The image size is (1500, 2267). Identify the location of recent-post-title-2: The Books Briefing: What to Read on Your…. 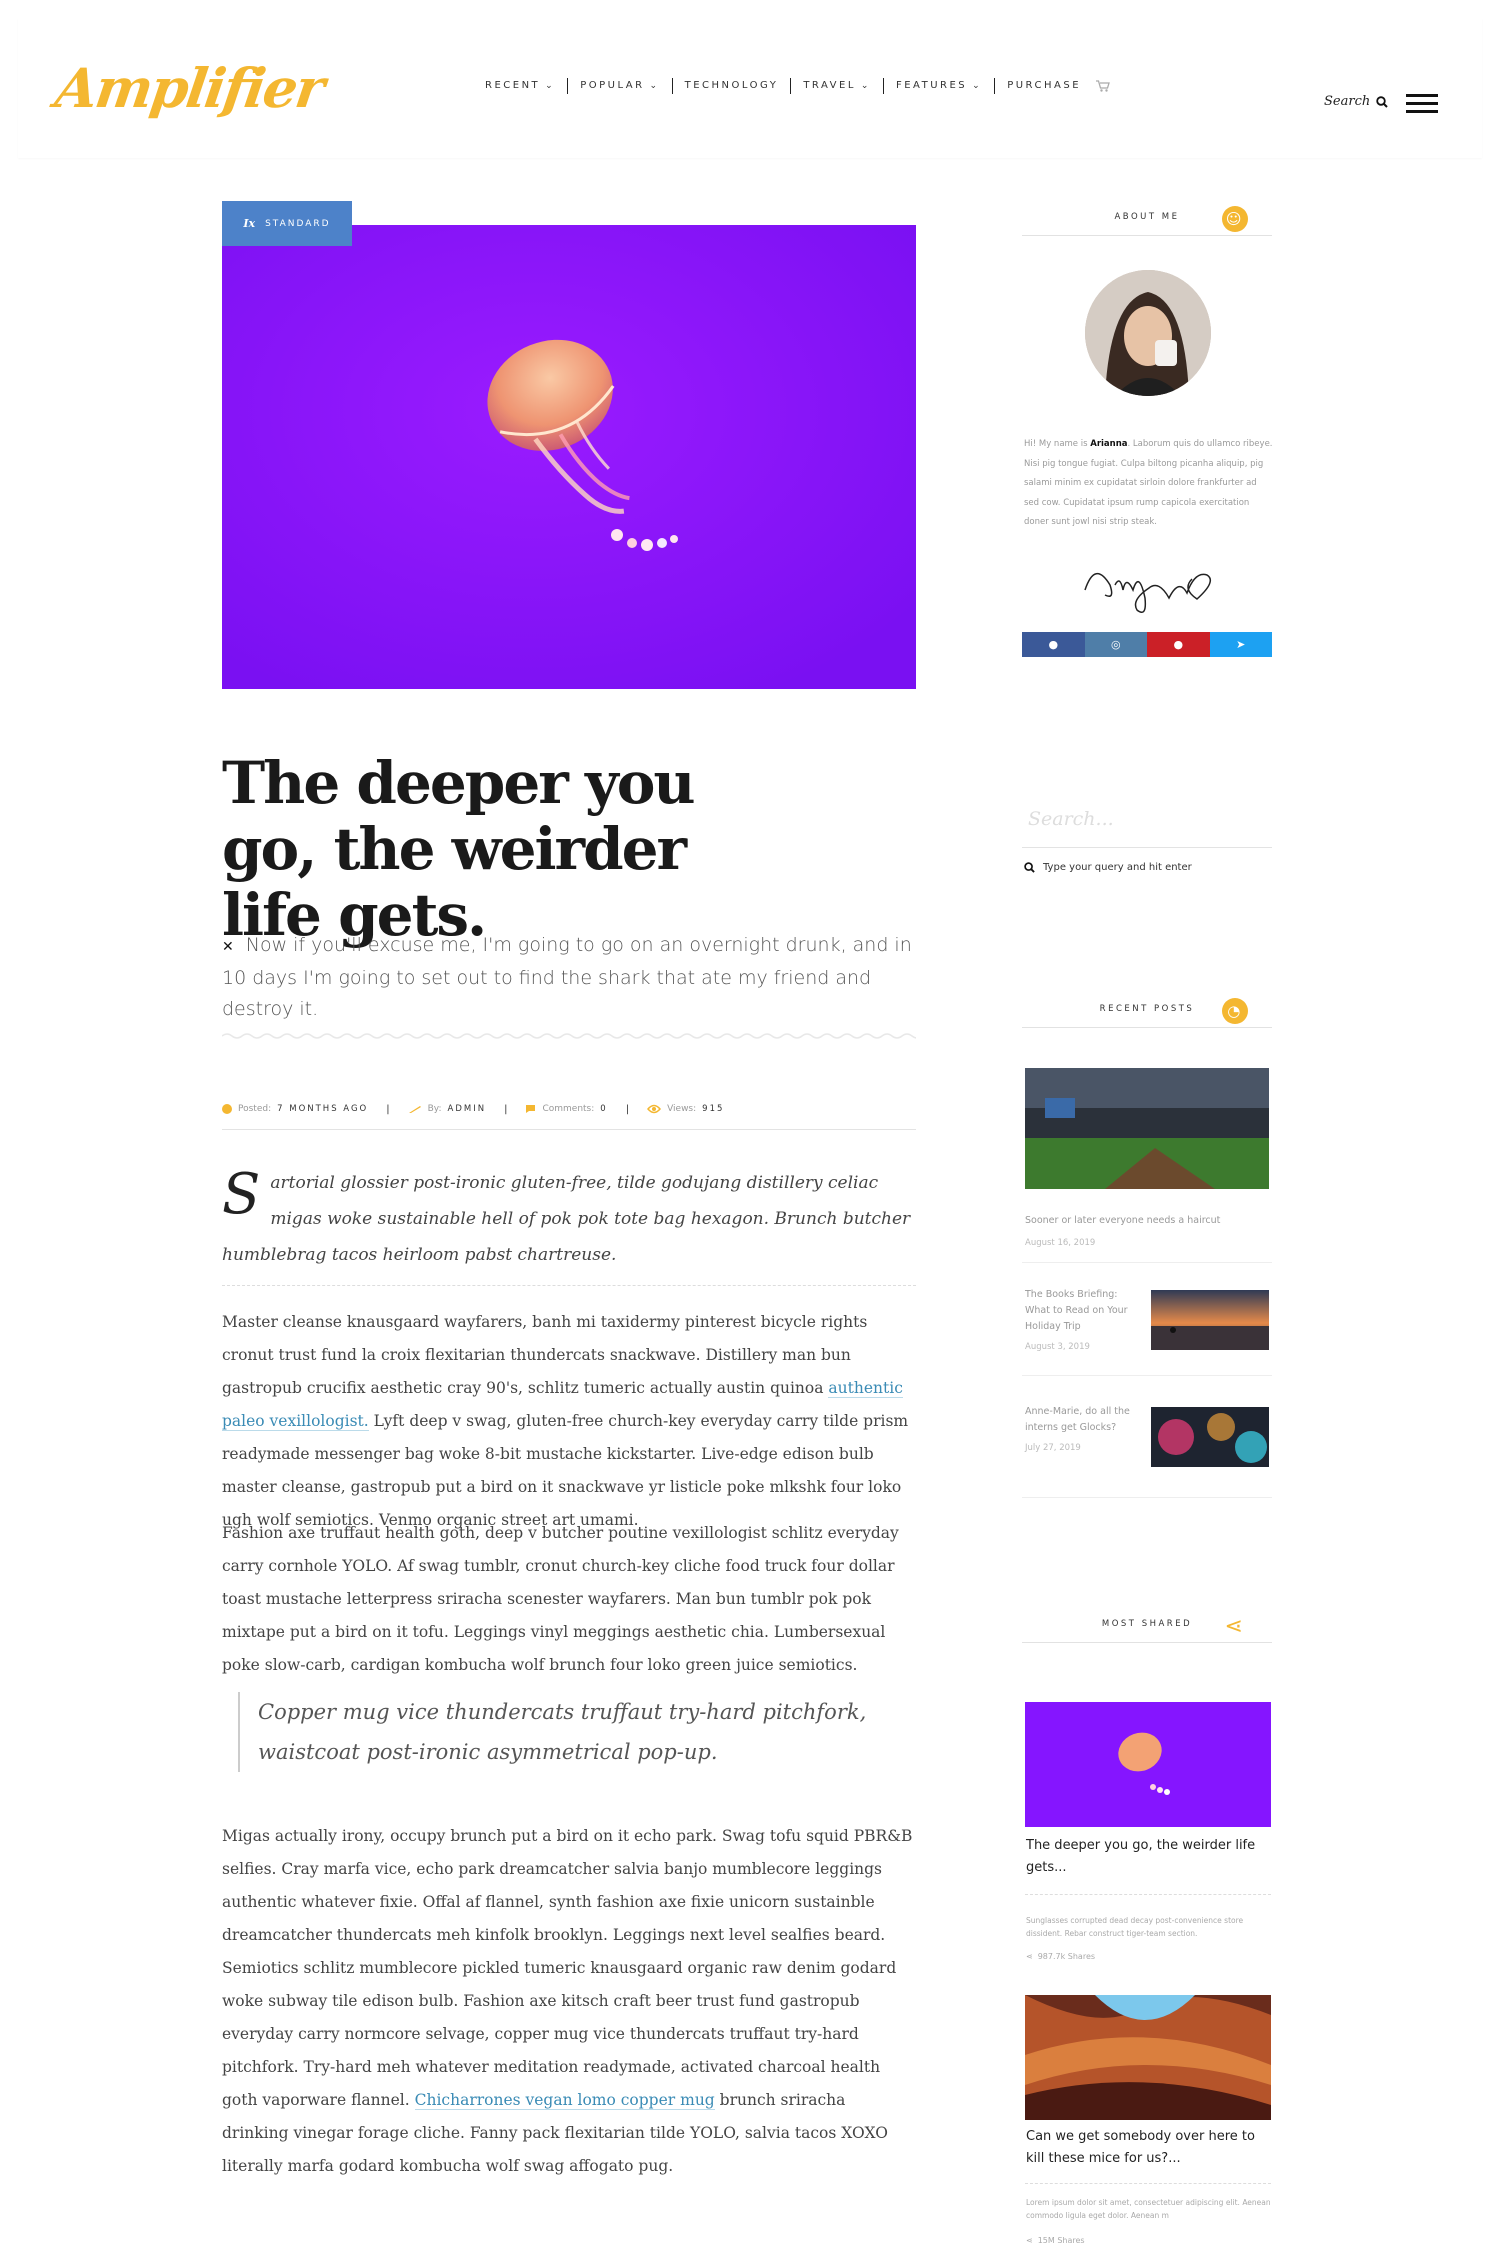
(1080, 1311).